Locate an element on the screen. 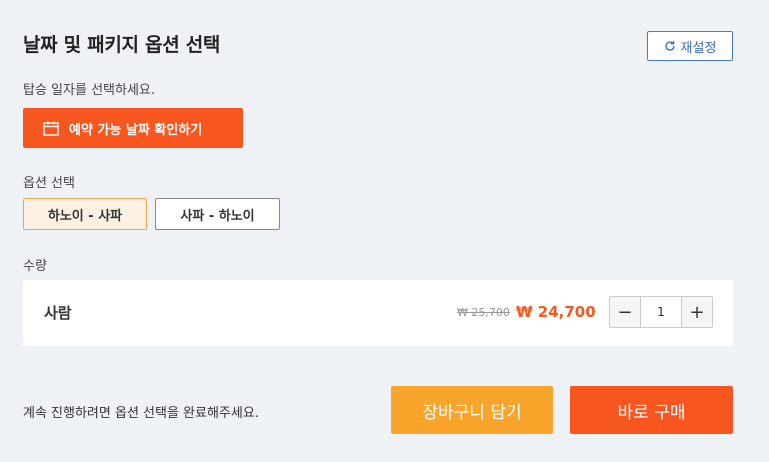 The image size is (769, 462). reset-label: 재설정 is located at coordinates (698, 48).